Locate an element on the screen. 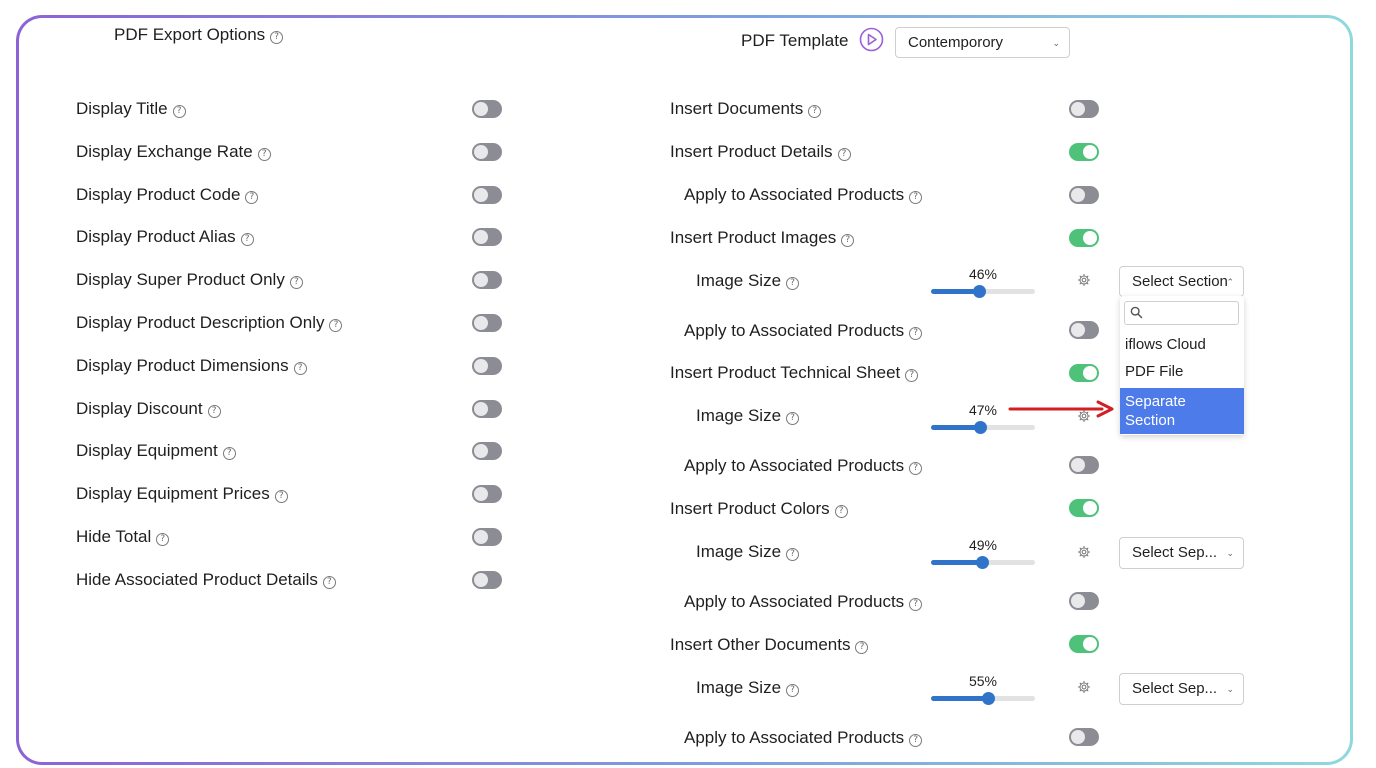 The image size is (1376, 768). display-title-label: Display Title? is located at coordinates (131, 109).